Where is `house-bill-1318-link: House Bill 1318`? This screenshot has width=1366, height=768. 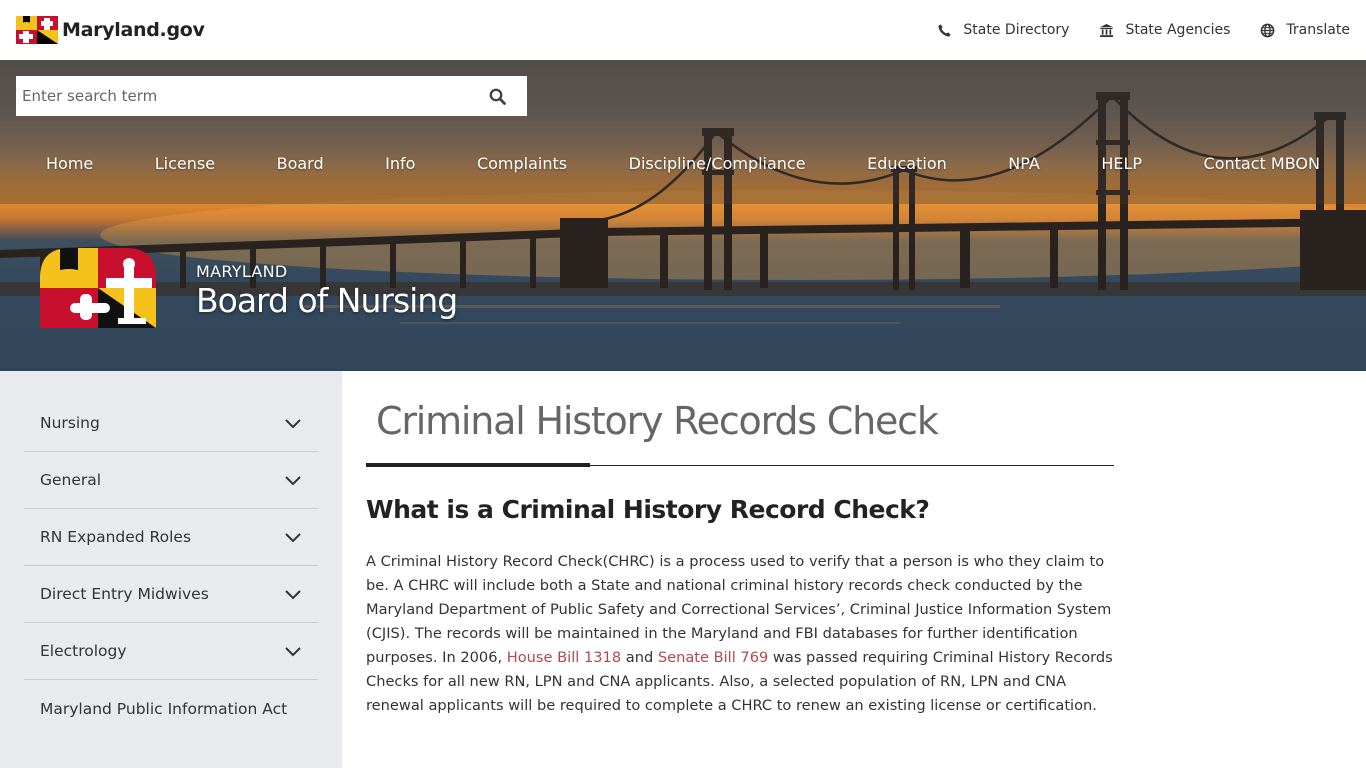 house-bill-1318-link: House Bill 1318 is located at coordinates (564, 657).